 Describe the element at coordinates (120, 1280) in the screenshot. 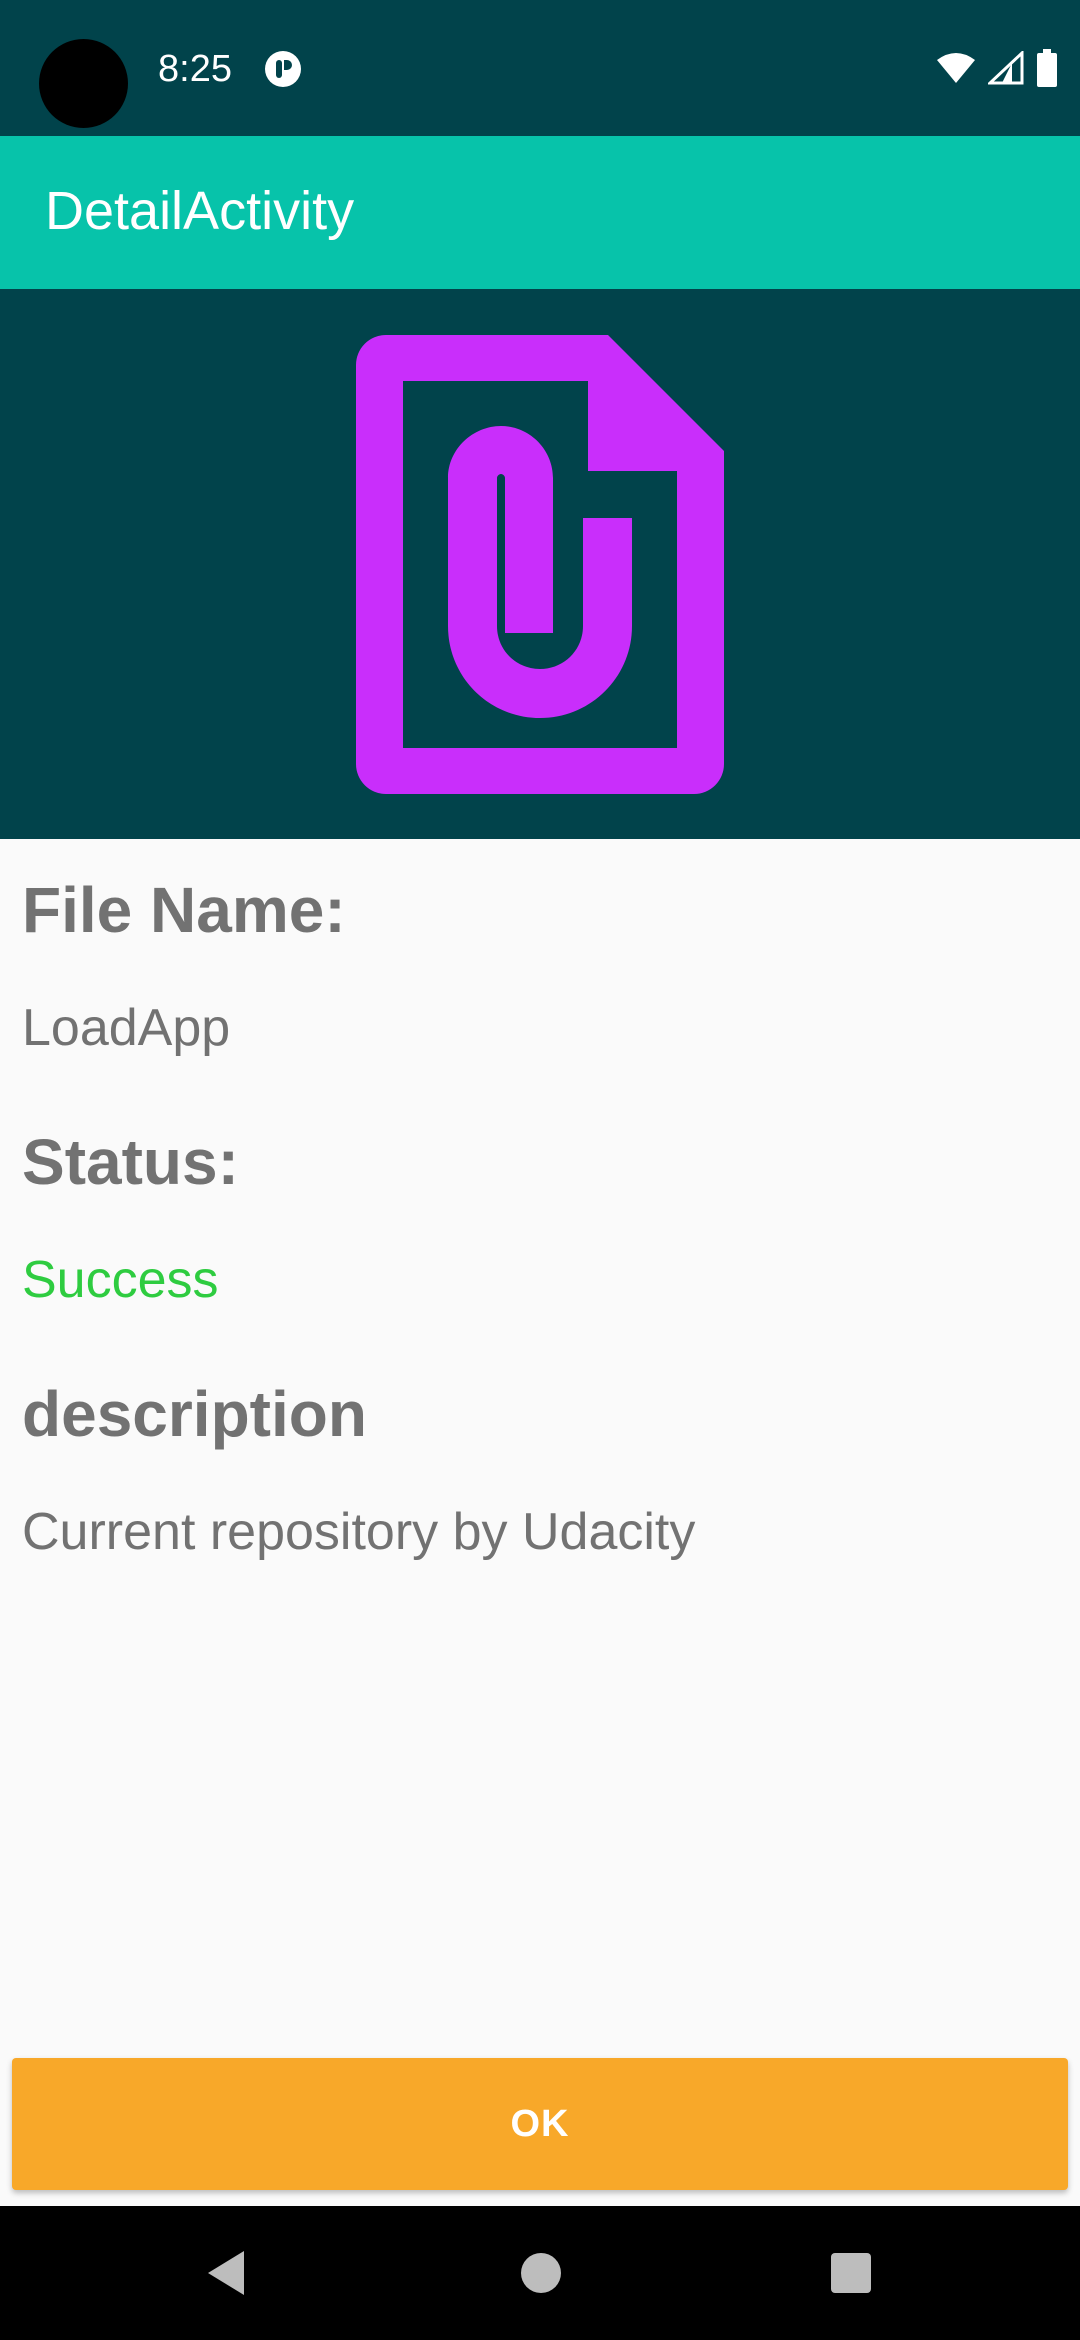

I see `status-value: Success` at that location.